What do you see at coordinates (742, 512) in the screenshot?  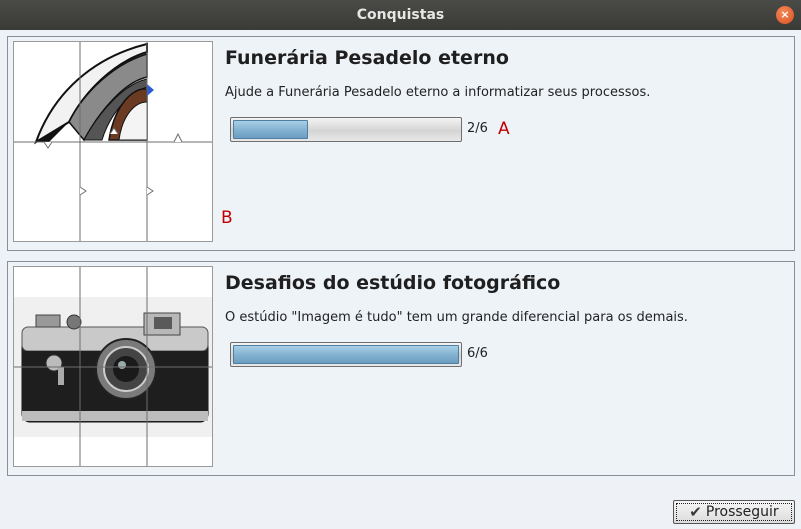 I see `continue-button-label: Prosseguir` at bounding box center [742, 512].